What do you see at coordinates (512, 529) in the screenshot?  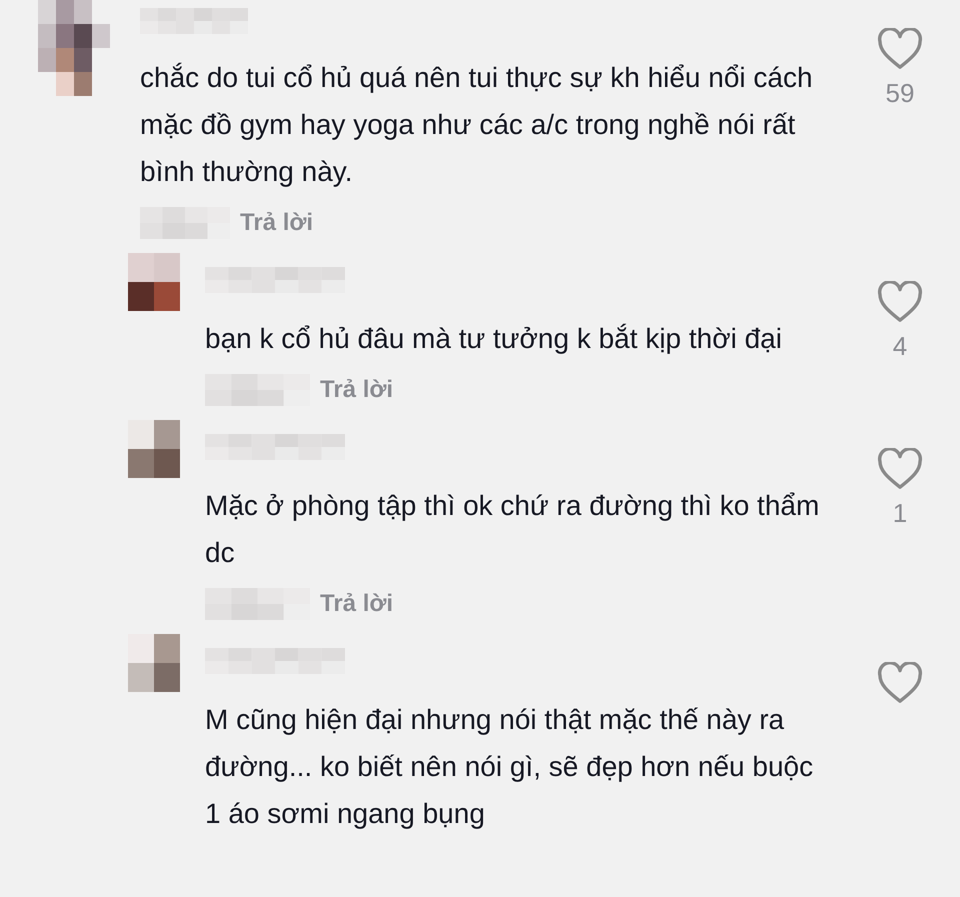 I see `comment-text: Mặc ở phòng tập thì ok chứ ra đường thì ko thẩm dc` at bounding box center [512, 529].